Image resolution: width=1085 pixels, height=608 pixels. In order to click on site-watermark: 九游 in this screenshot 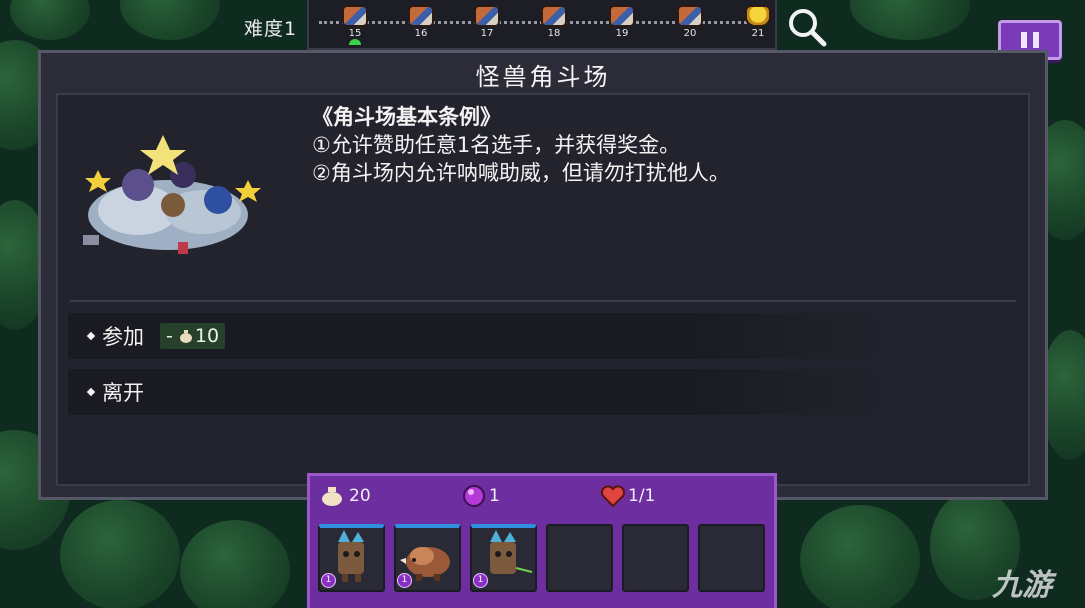, I will do `click(1022, 585)`.